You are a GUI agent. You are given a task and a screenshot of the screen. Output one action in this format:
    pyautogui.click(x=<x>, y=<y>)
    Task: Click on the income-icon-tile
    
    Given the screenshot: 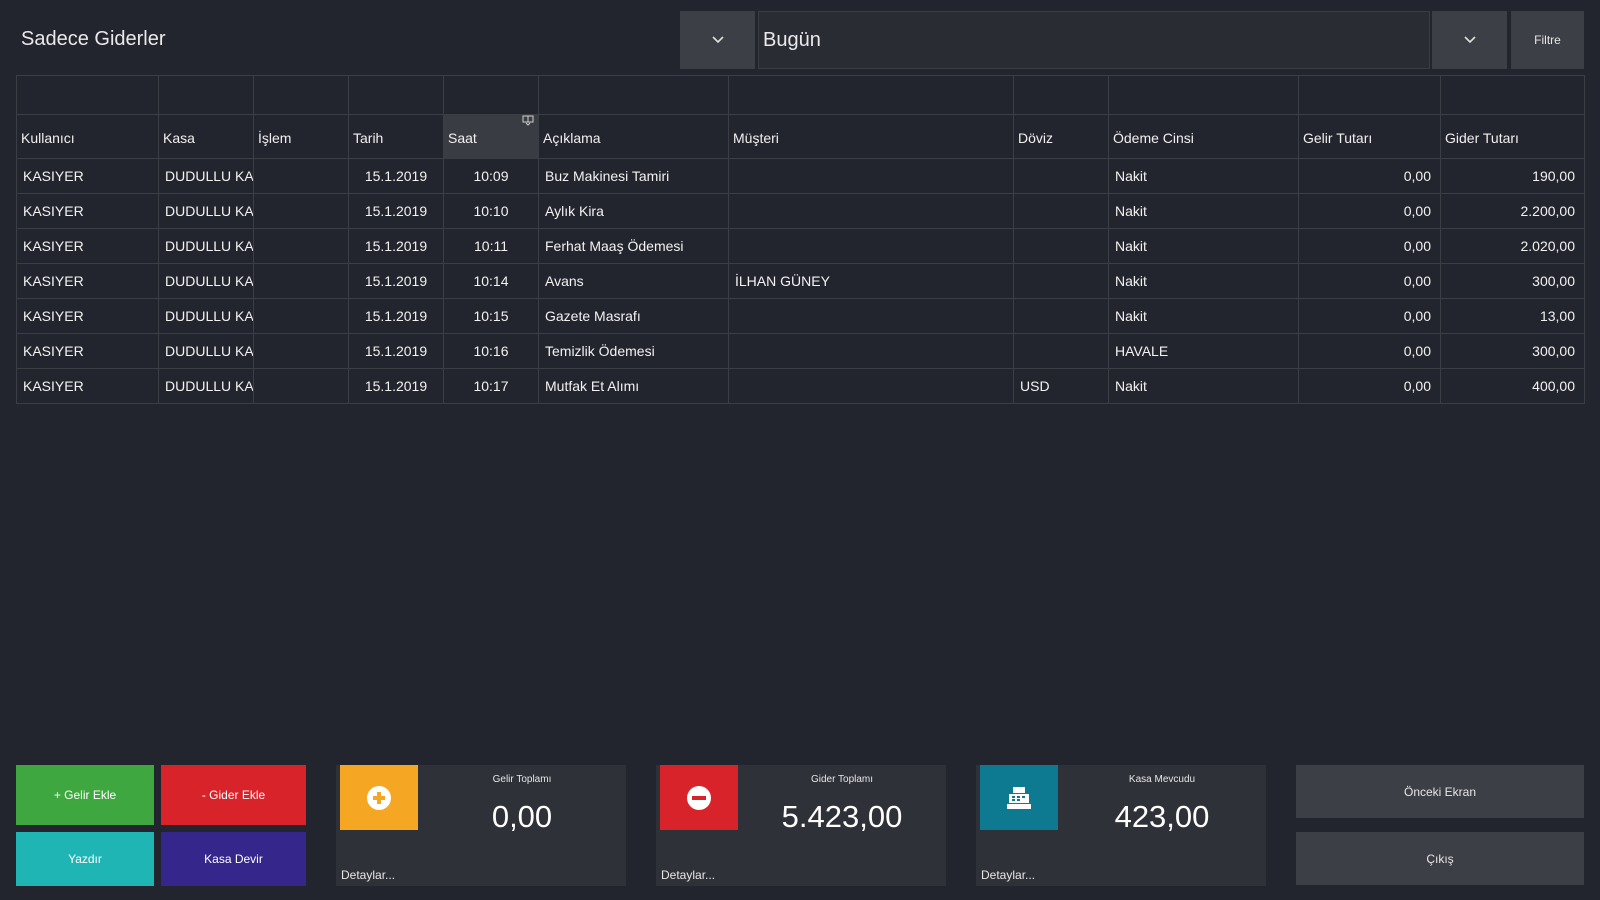 What is the action you would take?
    pyautogui.click(x=379, y=797)
    